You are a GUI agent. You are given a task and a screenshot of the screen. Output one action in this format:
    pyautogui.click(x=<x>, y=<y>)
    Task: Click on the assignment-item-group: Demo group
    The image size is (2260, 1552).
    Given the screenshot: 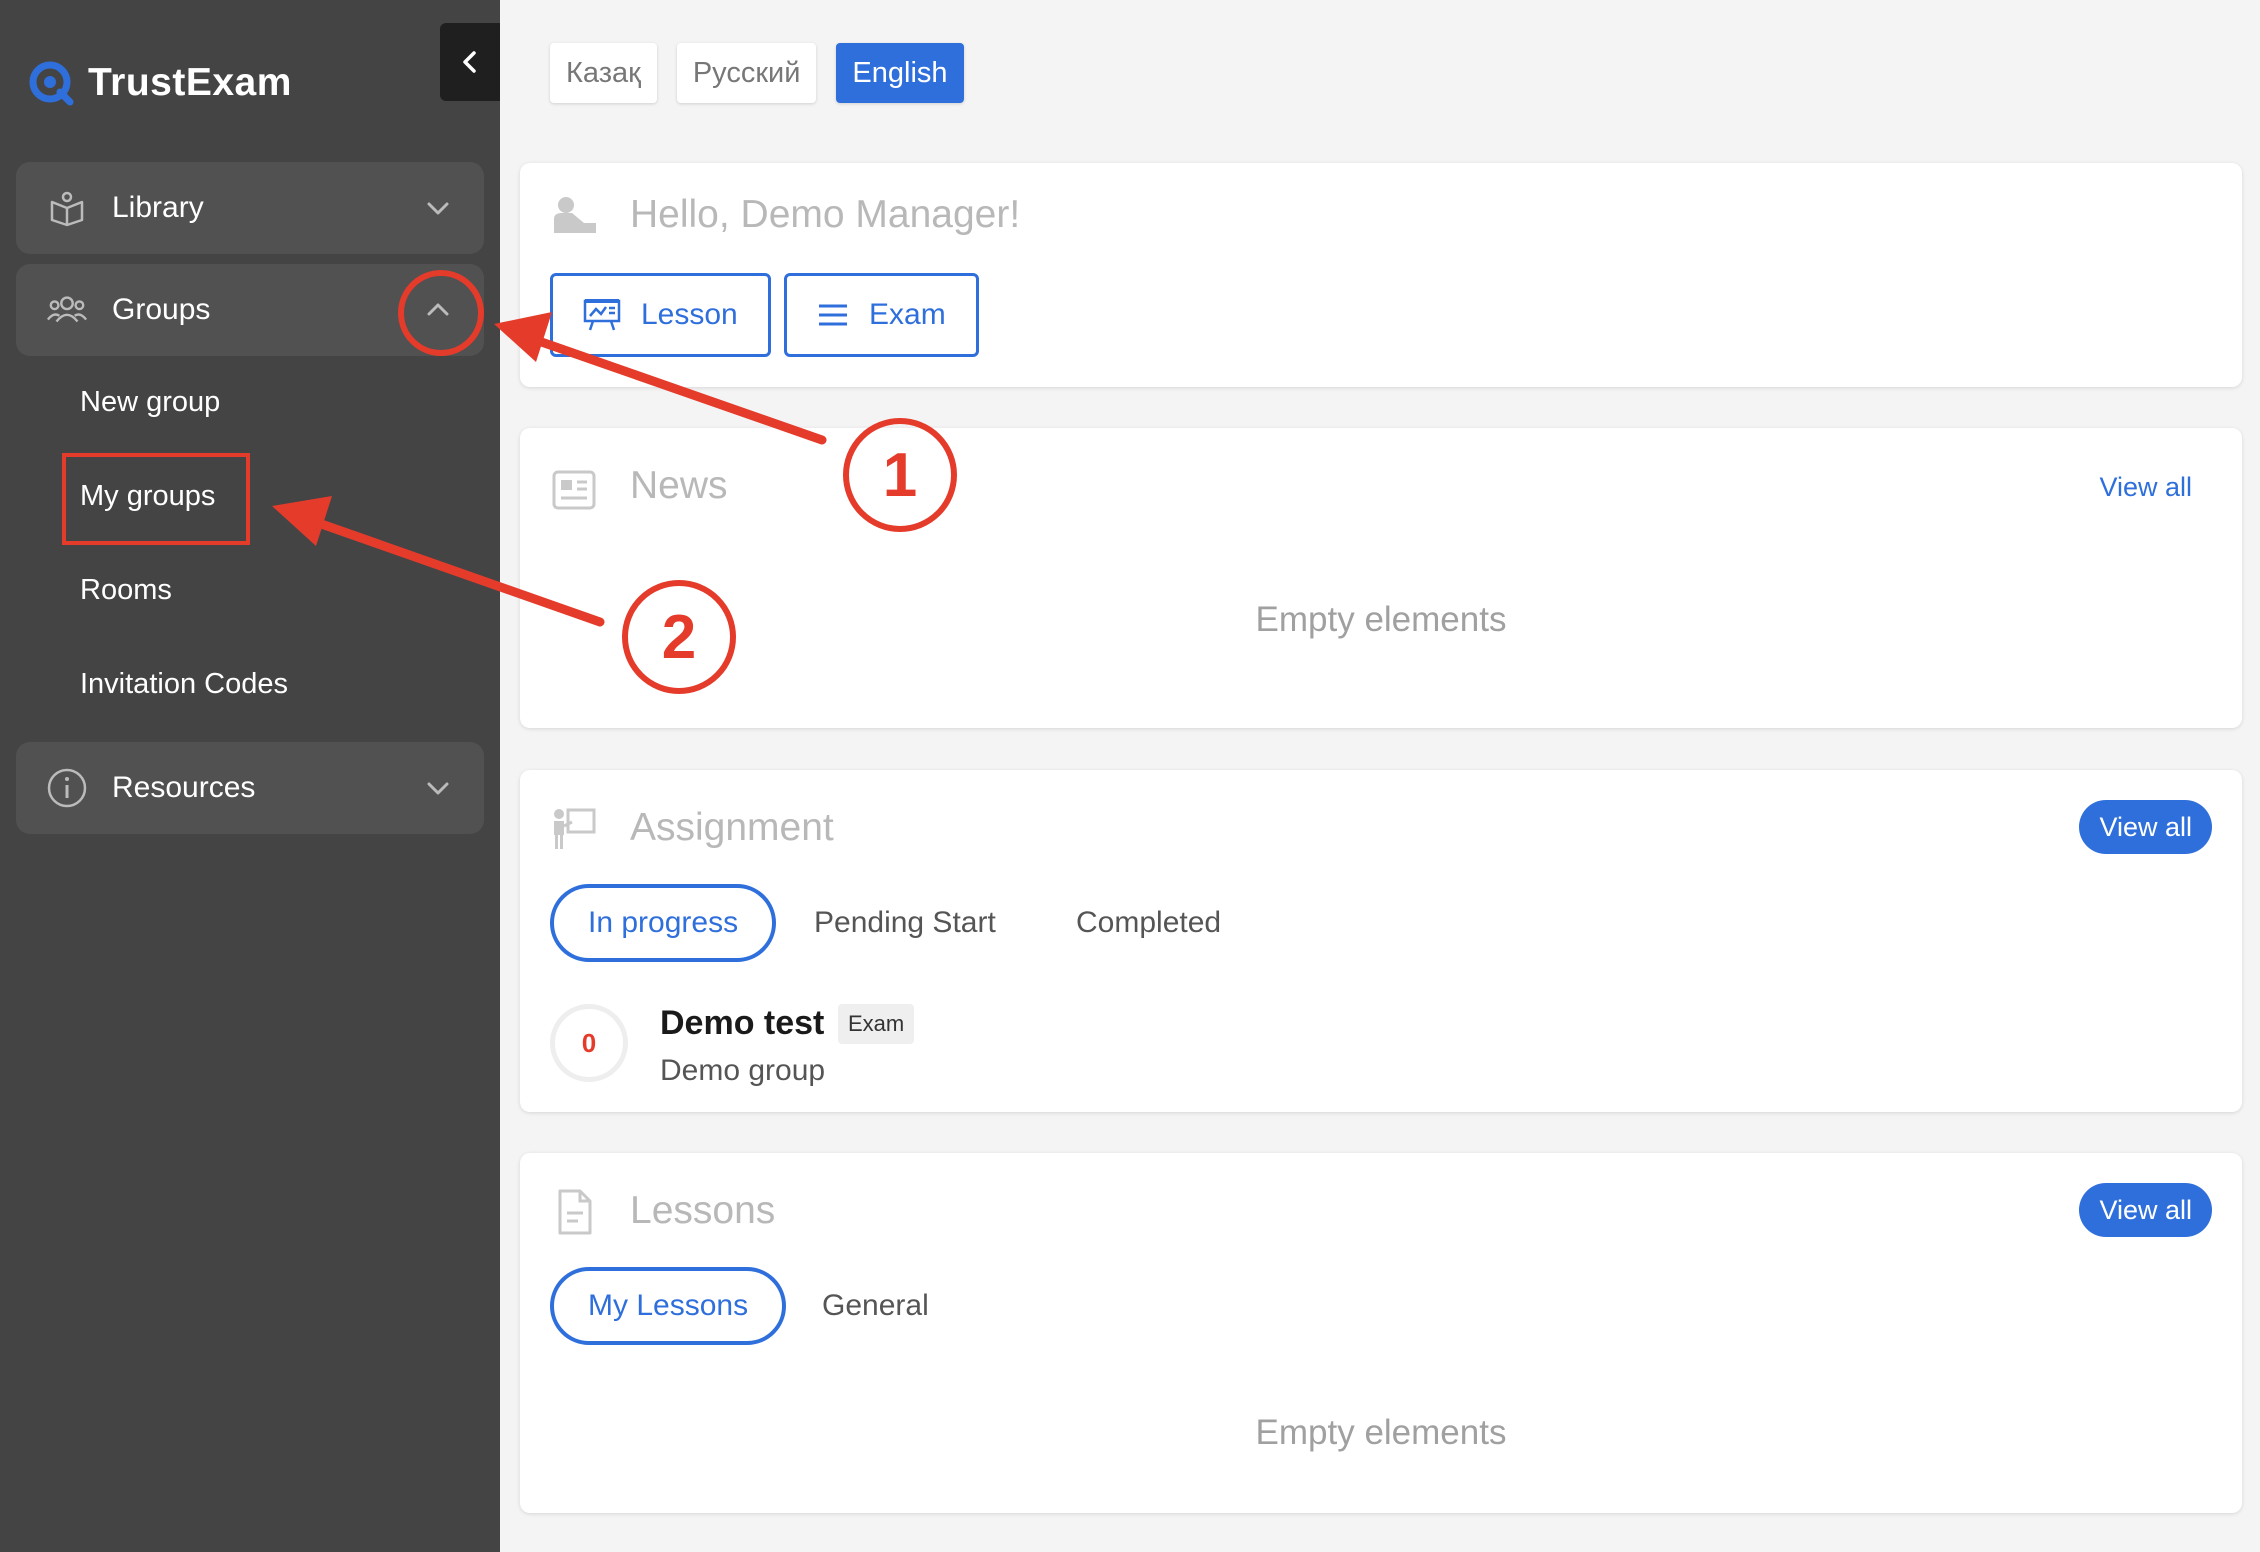 What is the action you would take?
    pyautogui.click(x=743, y=1070)
    